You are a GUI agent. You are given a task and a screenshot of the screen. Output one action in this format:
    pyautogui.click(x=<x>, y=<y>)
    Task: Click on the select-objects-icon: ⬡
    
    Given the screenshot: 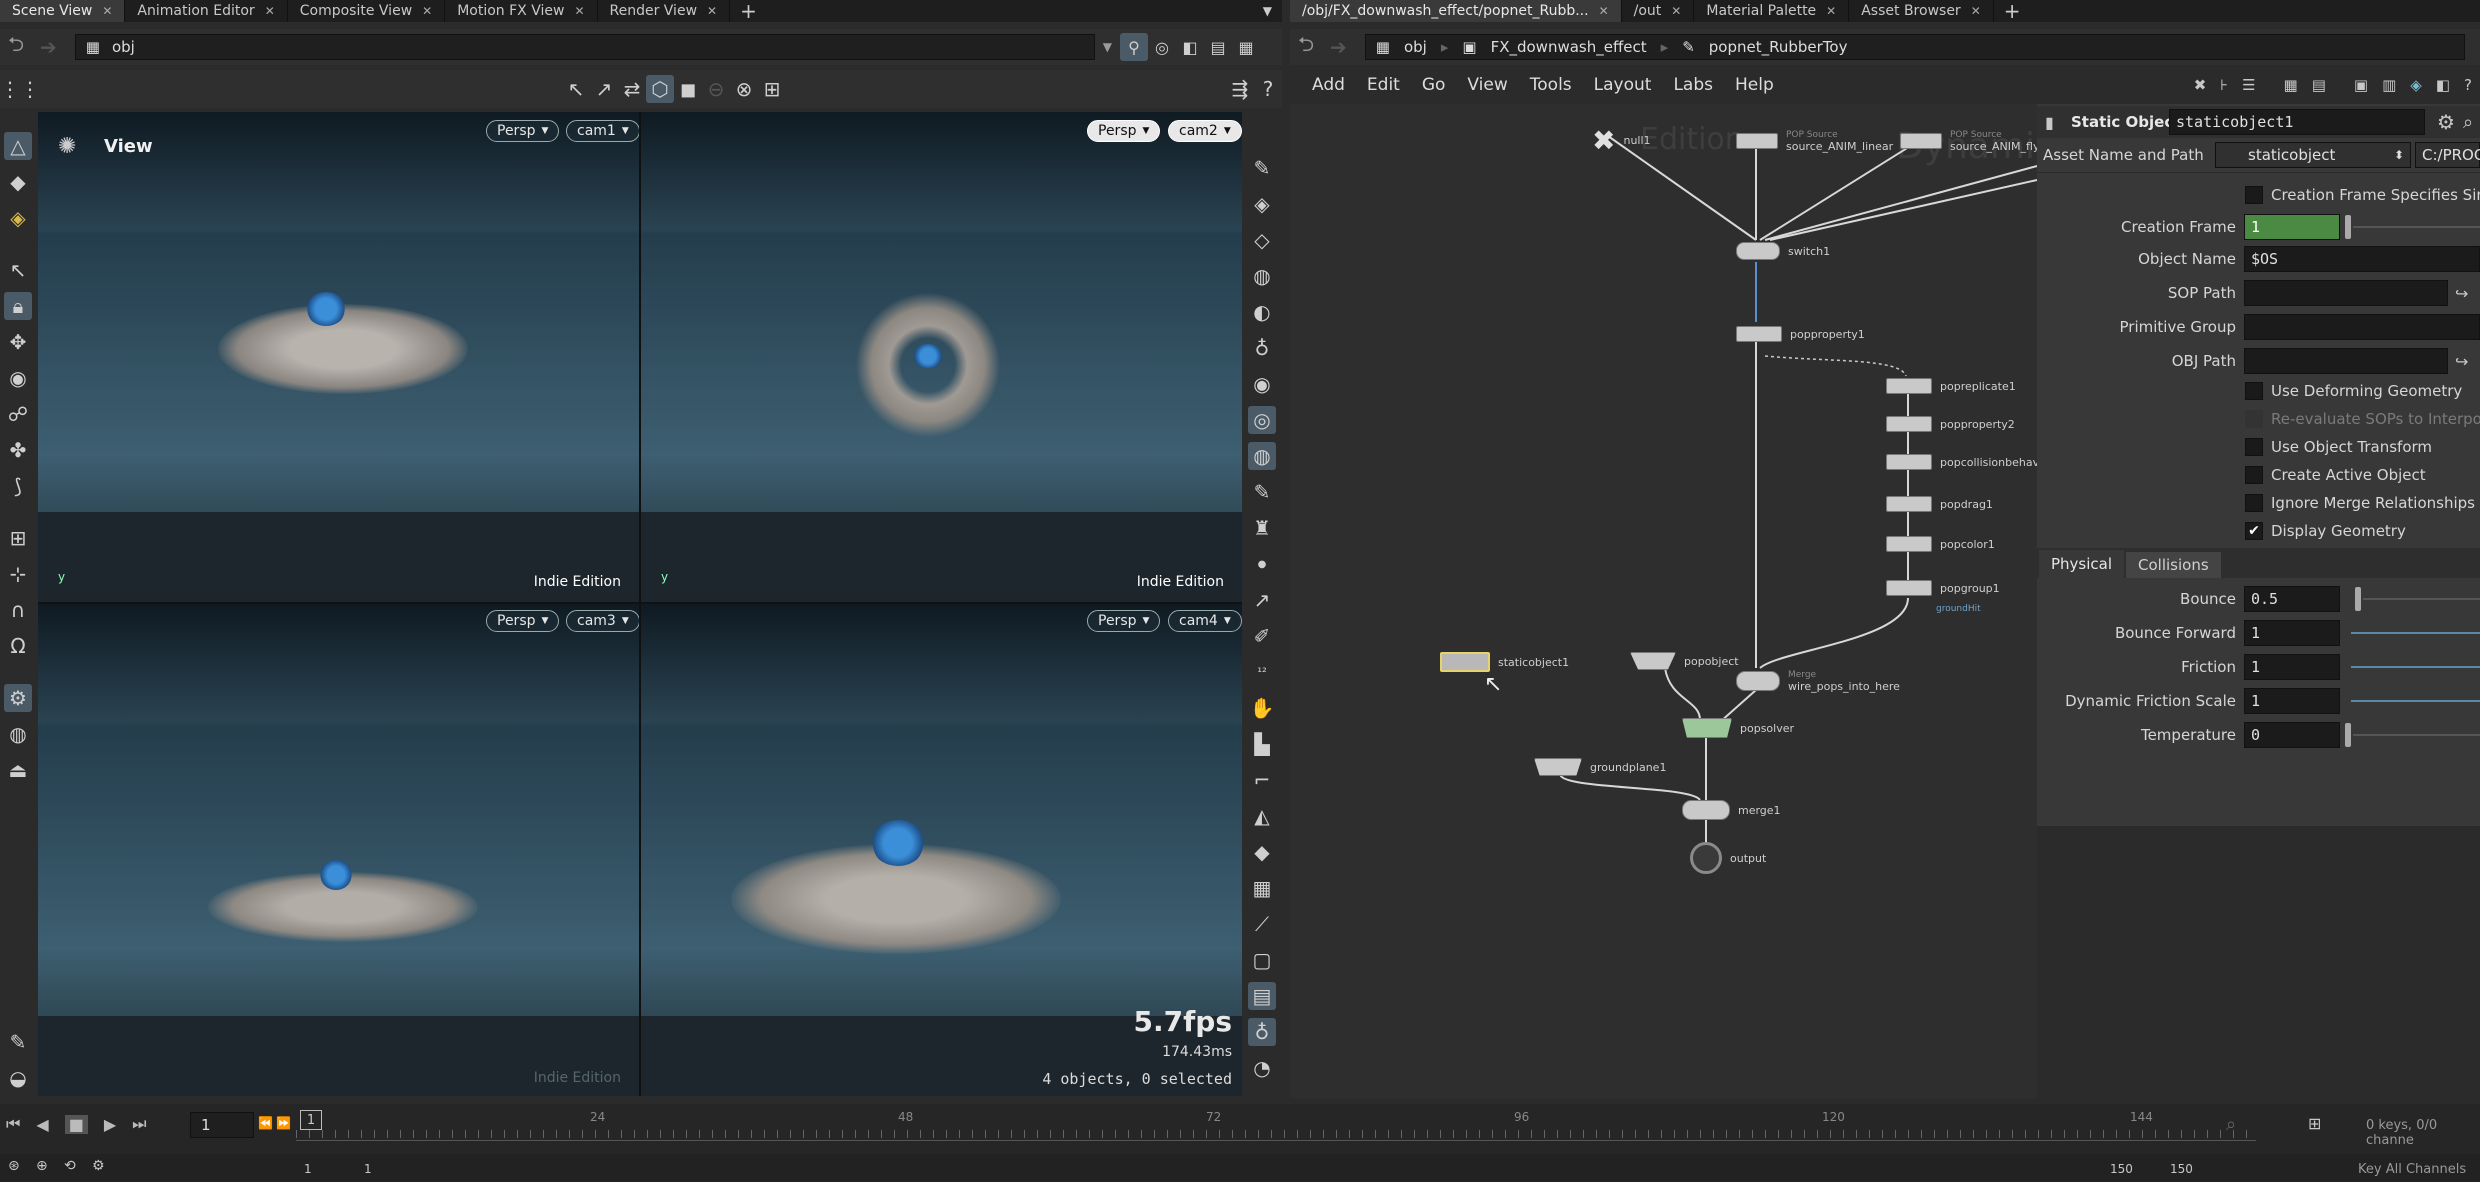 What is the action you would take?
    pyautogui.click(x=660, y=89)
    